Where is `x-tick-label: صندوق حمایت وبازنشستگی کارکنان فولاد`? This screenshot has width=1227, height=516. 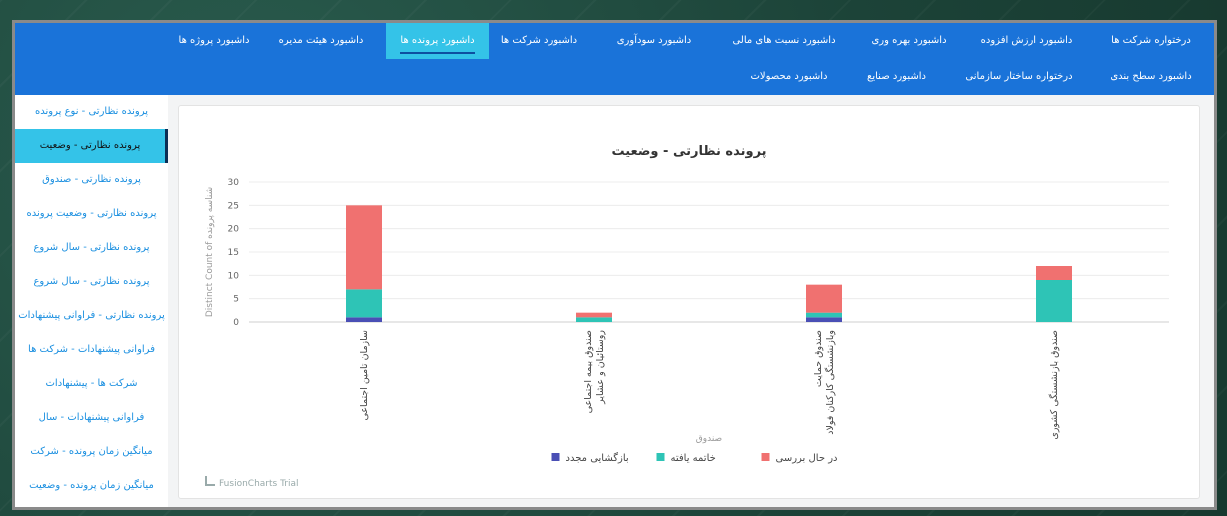 x-tick-label: صندوق حمایت وبازنشستگی کارکنان فولاد is located at coordinates (824, 382).